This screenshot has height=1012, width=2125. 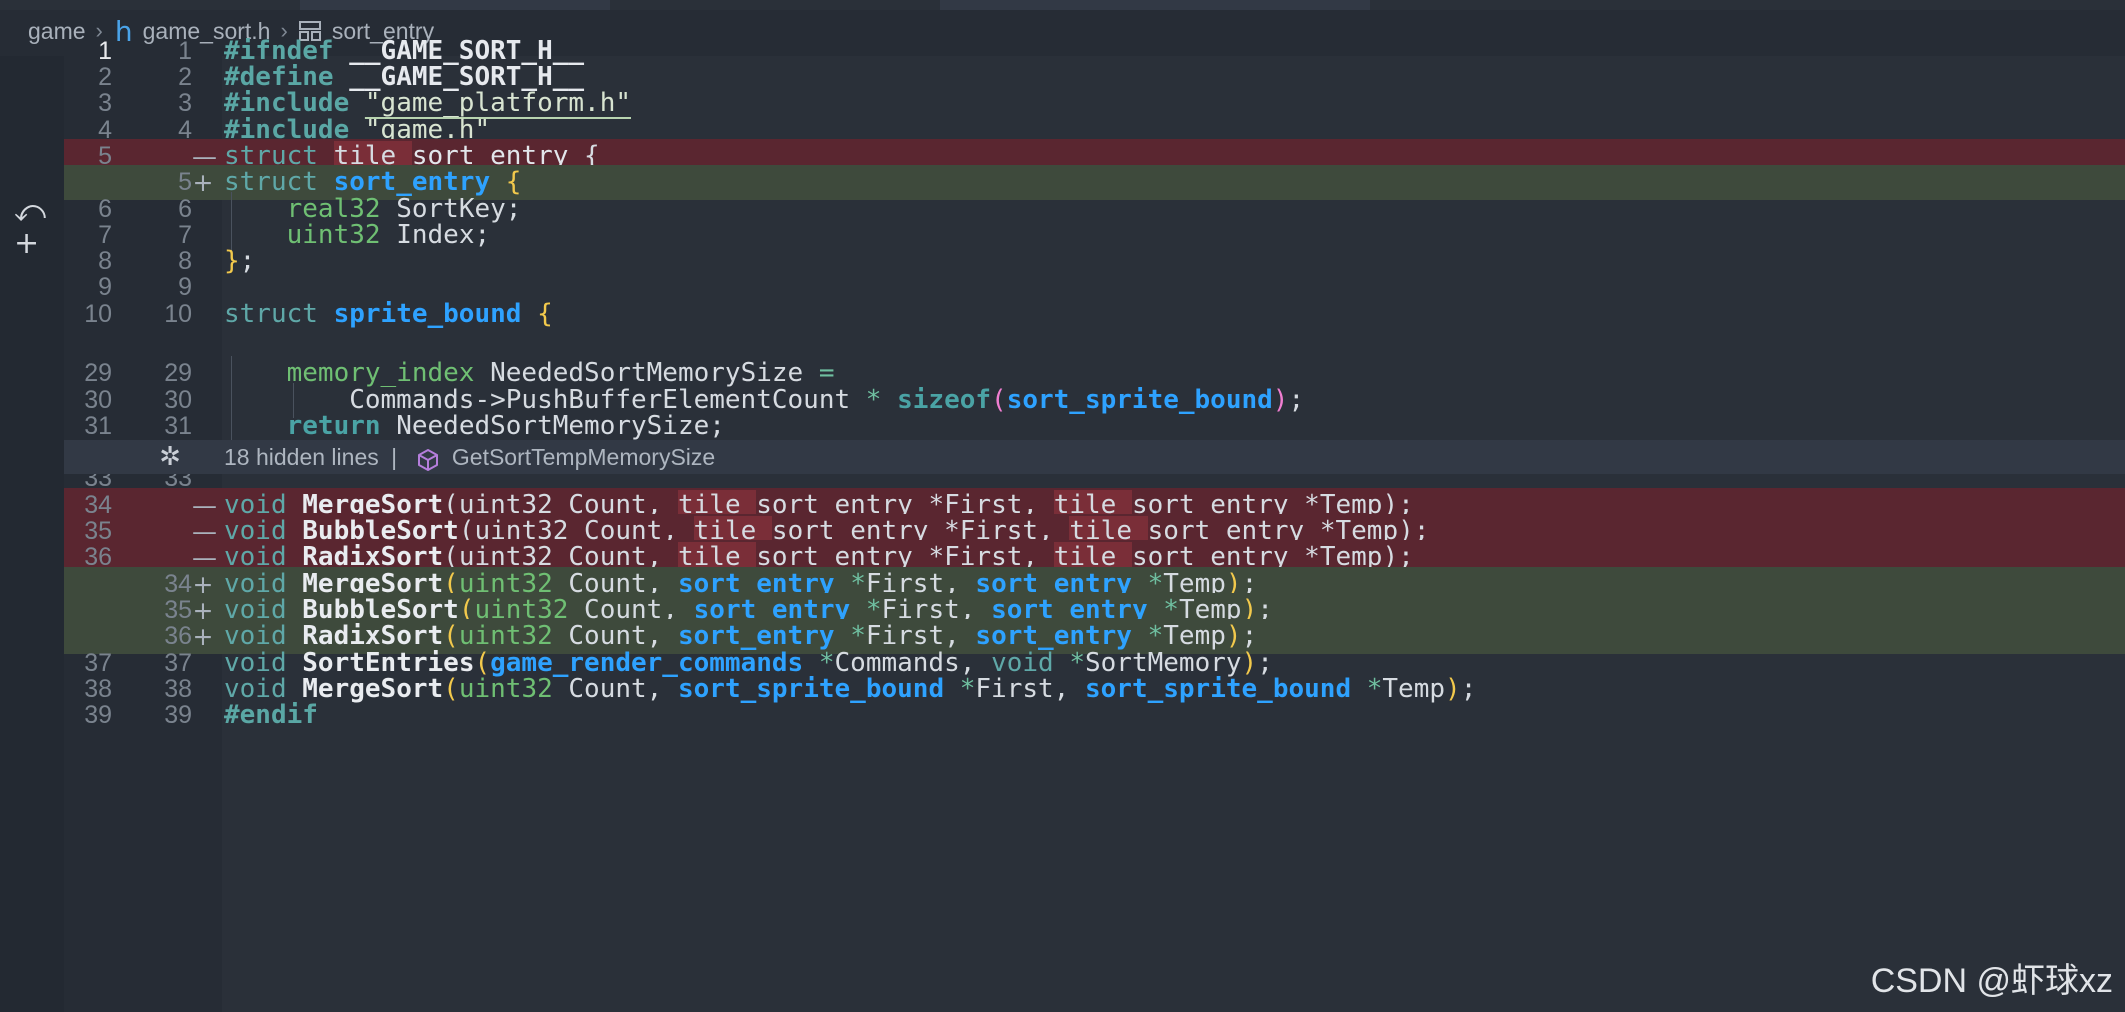 What do you see at coordinates (428, 459) in the screenshot?
I see `method-symbol-icon` at bounding box center [428, 459].